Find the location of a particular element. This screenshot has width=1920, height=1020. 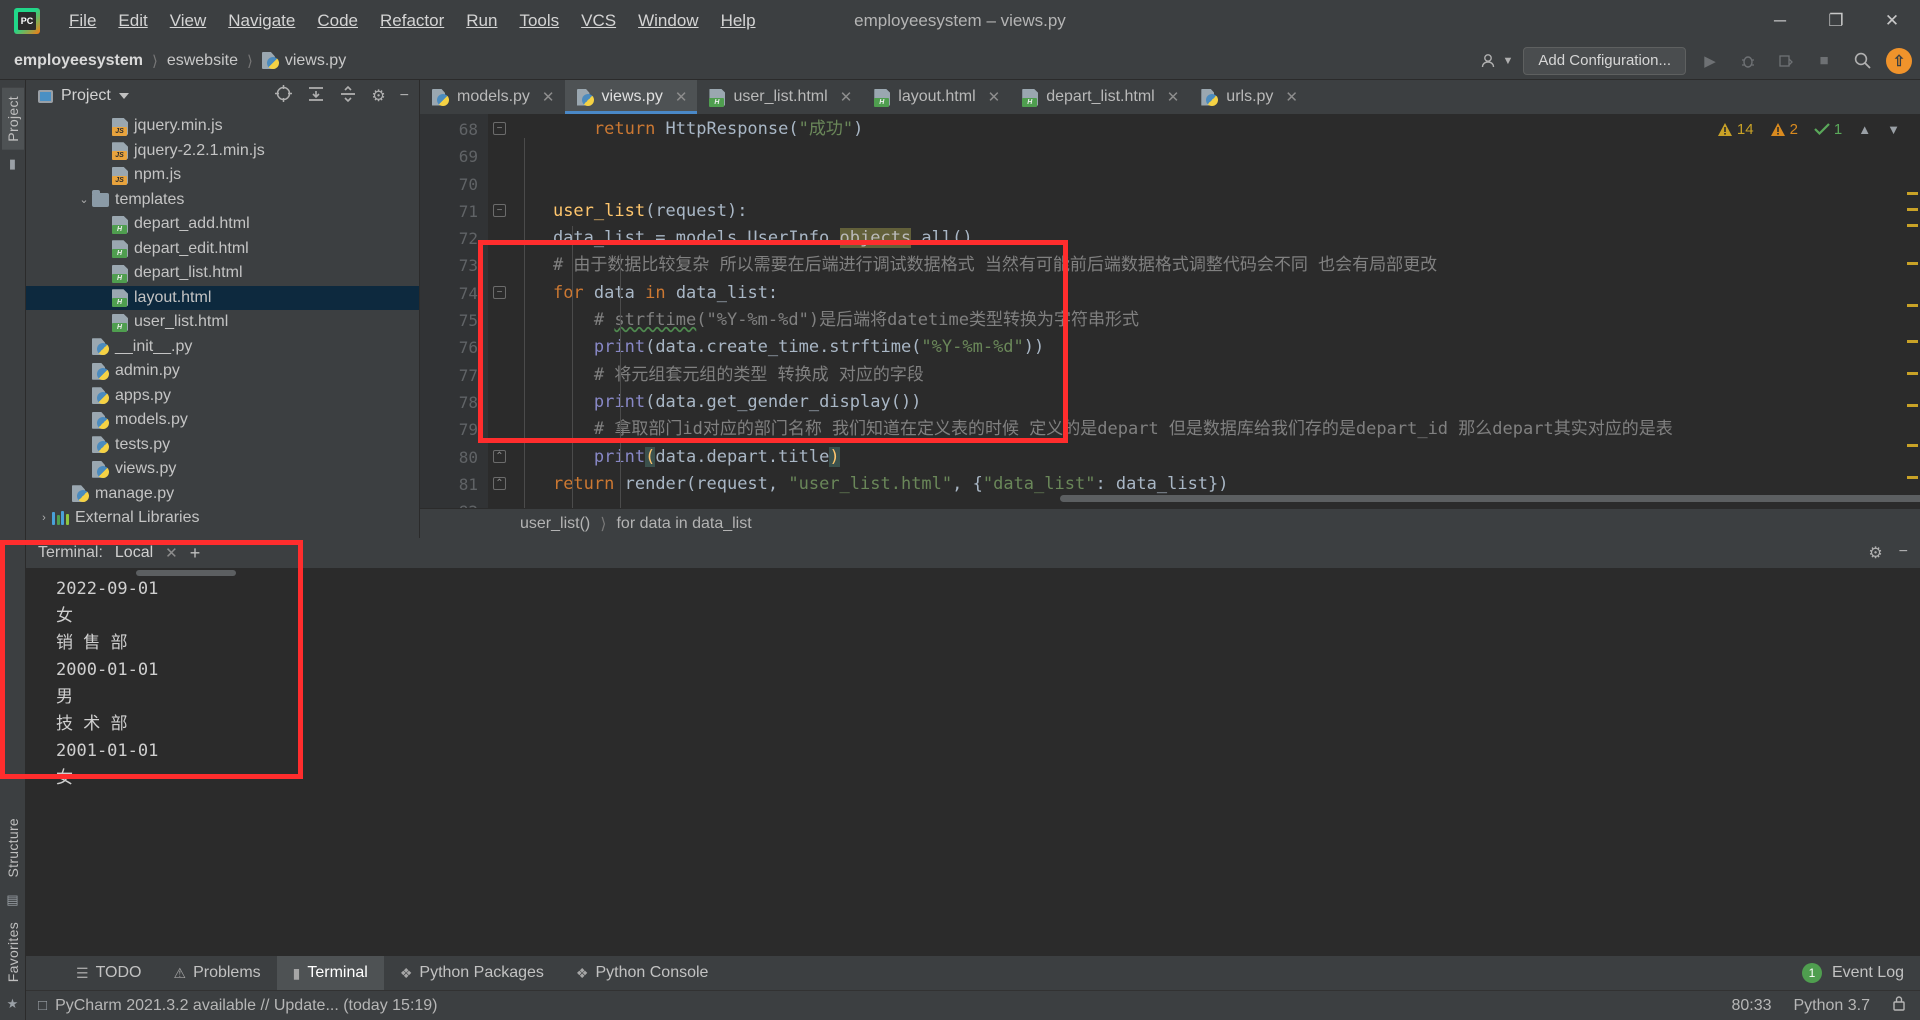

tree-item: › External Libraries is located at coordinates (222, 518).